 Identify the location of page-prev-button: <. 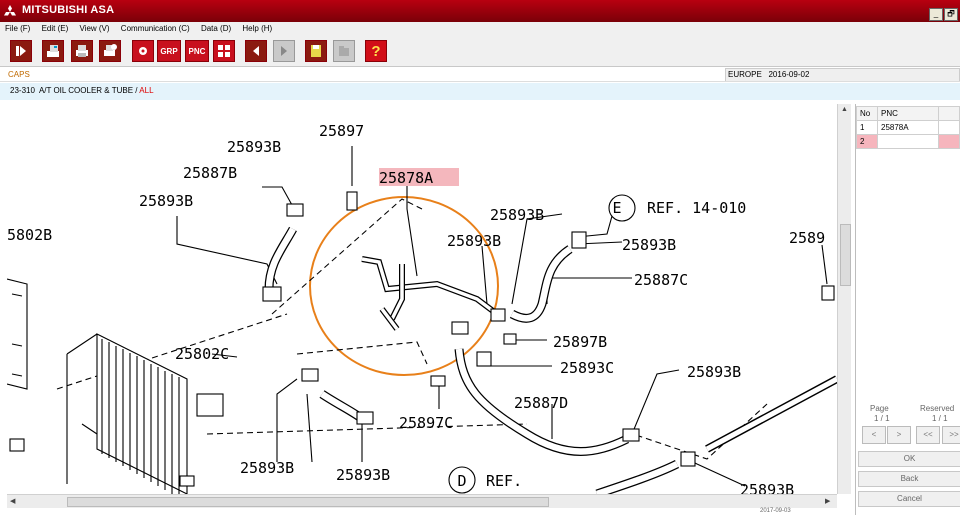
(874, 435).